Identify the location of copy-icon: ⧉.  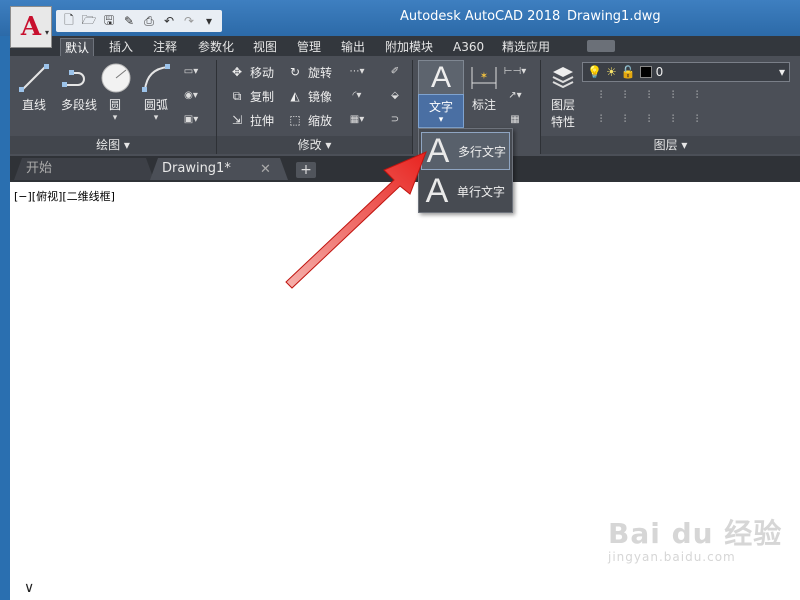
(237, 95).